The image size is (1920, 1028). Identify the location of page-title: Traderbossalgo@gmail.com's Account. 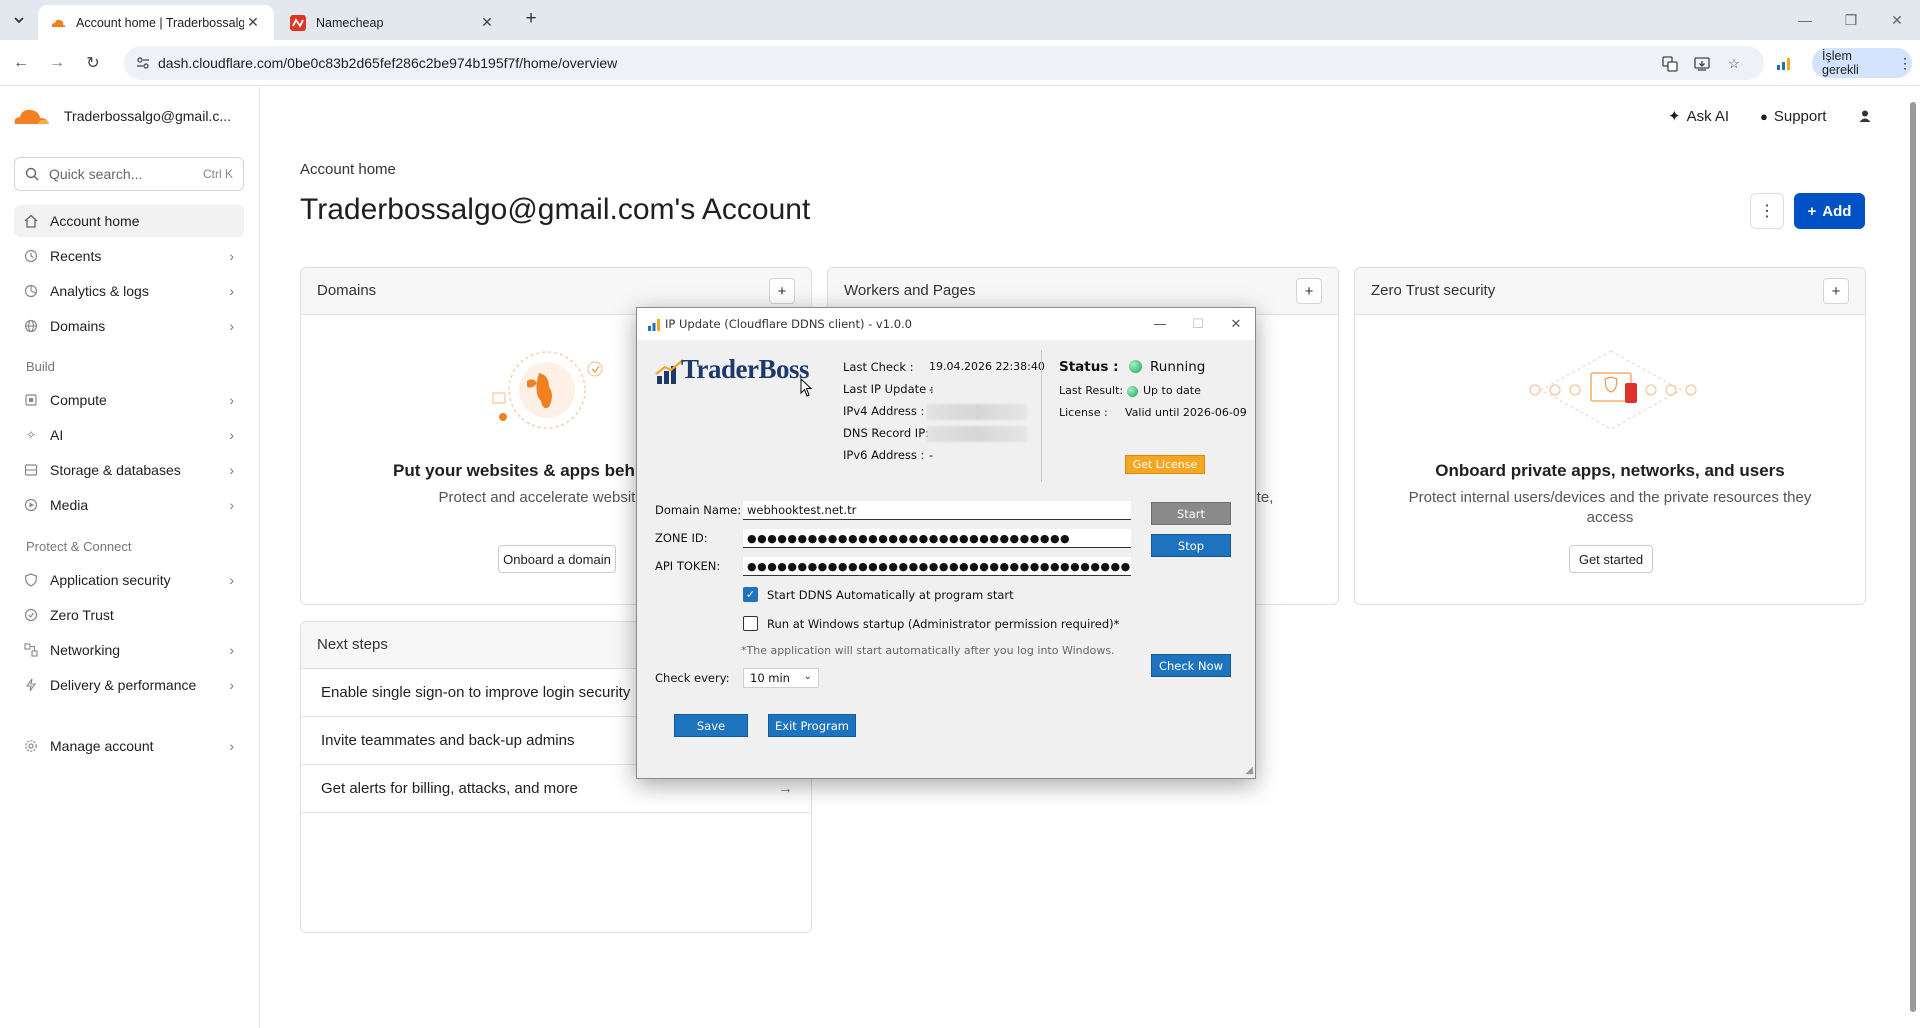
(555, 209).